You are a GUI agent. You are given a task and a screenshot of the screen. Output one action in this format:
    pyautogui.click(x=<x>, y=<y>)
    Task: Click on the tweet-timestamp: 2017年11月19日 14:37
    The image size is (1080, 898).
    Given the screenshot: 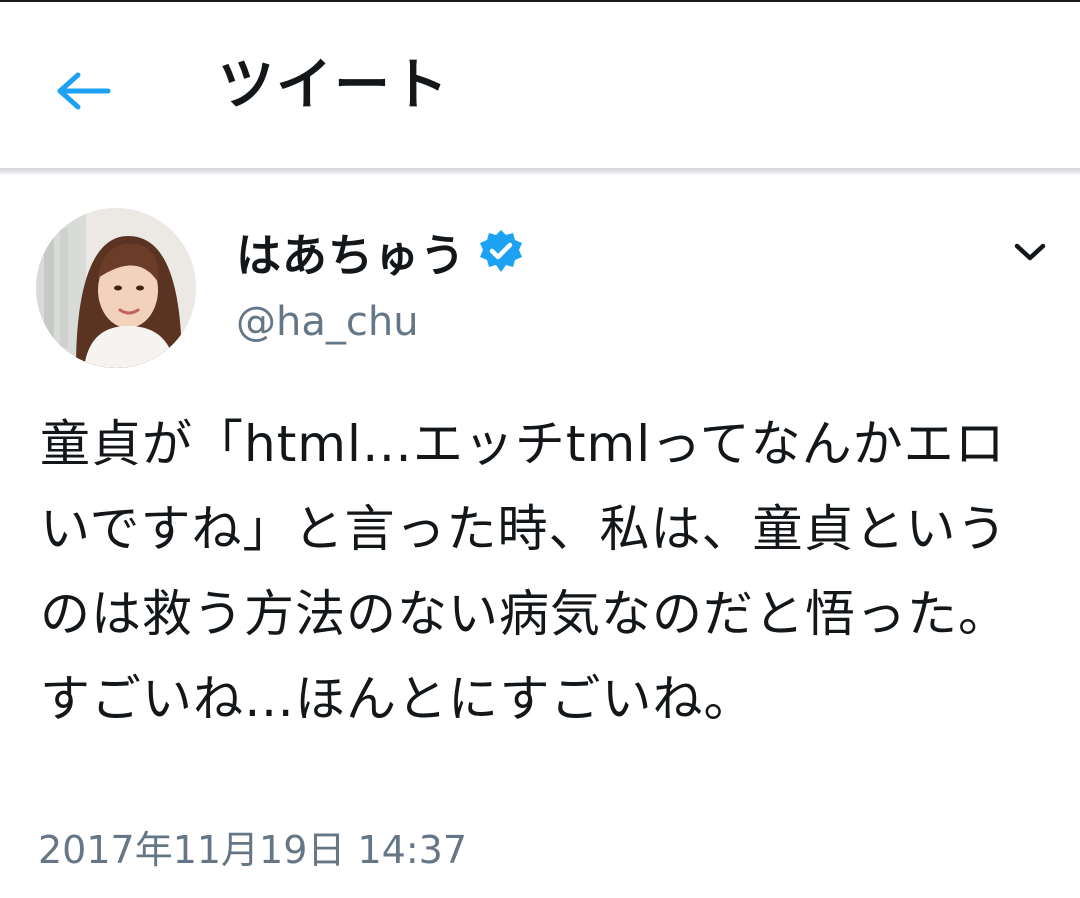 What is the action you would take?
    pyautogui.click(x=252, y=850)
    